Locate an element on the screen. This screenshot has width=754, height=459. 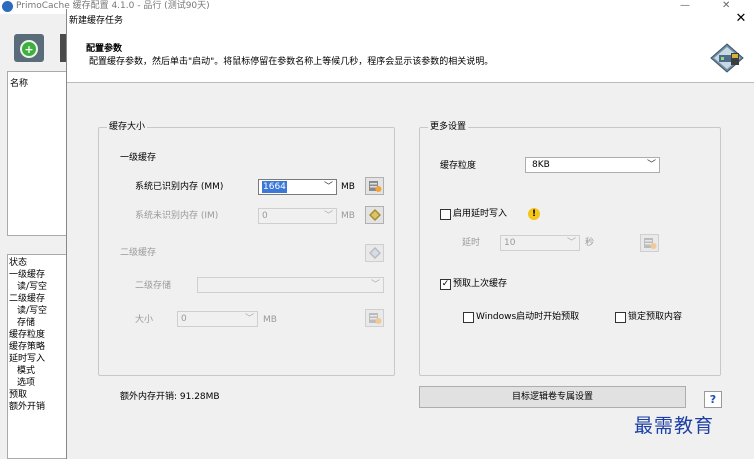
level2-size-label: 大小 is located at coordinates (144, 320).